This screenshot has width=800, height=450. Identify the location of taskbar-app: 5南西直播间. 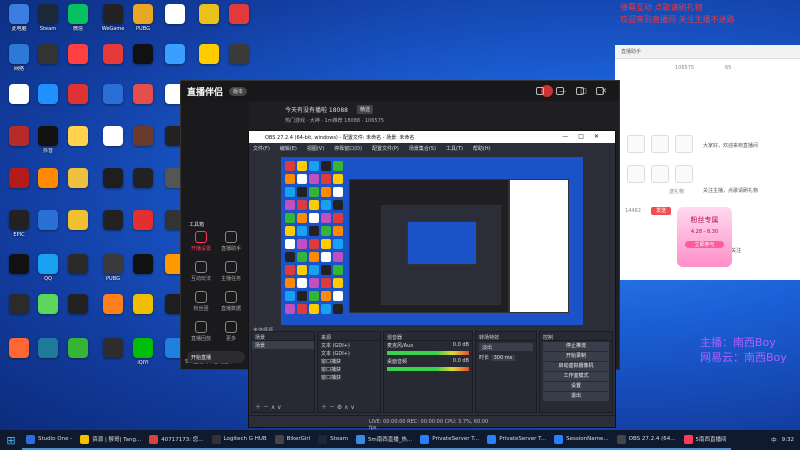
(705, 440).